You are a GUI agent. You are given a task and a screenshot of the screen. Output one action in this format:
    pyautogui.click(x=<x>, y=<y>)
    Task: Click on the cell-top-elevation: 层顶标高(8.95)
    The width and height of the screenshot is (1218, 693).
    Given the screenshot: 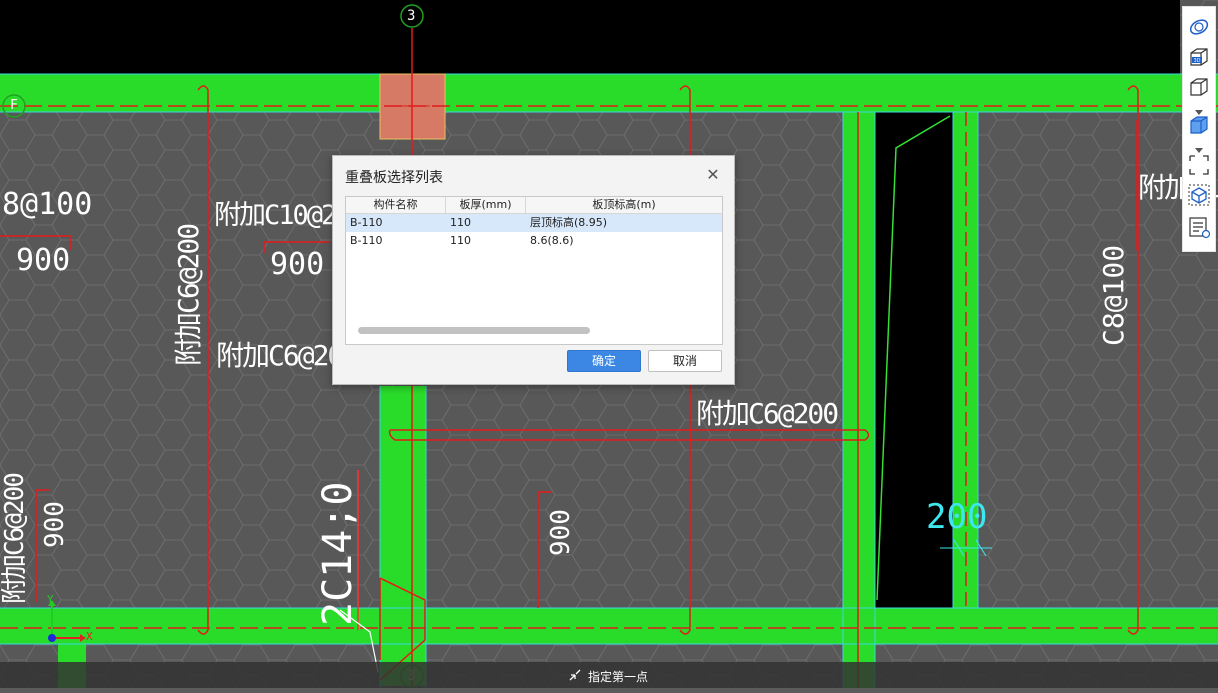 What is the action you would take?
    pyautogui.click(x=569, y=222)
    